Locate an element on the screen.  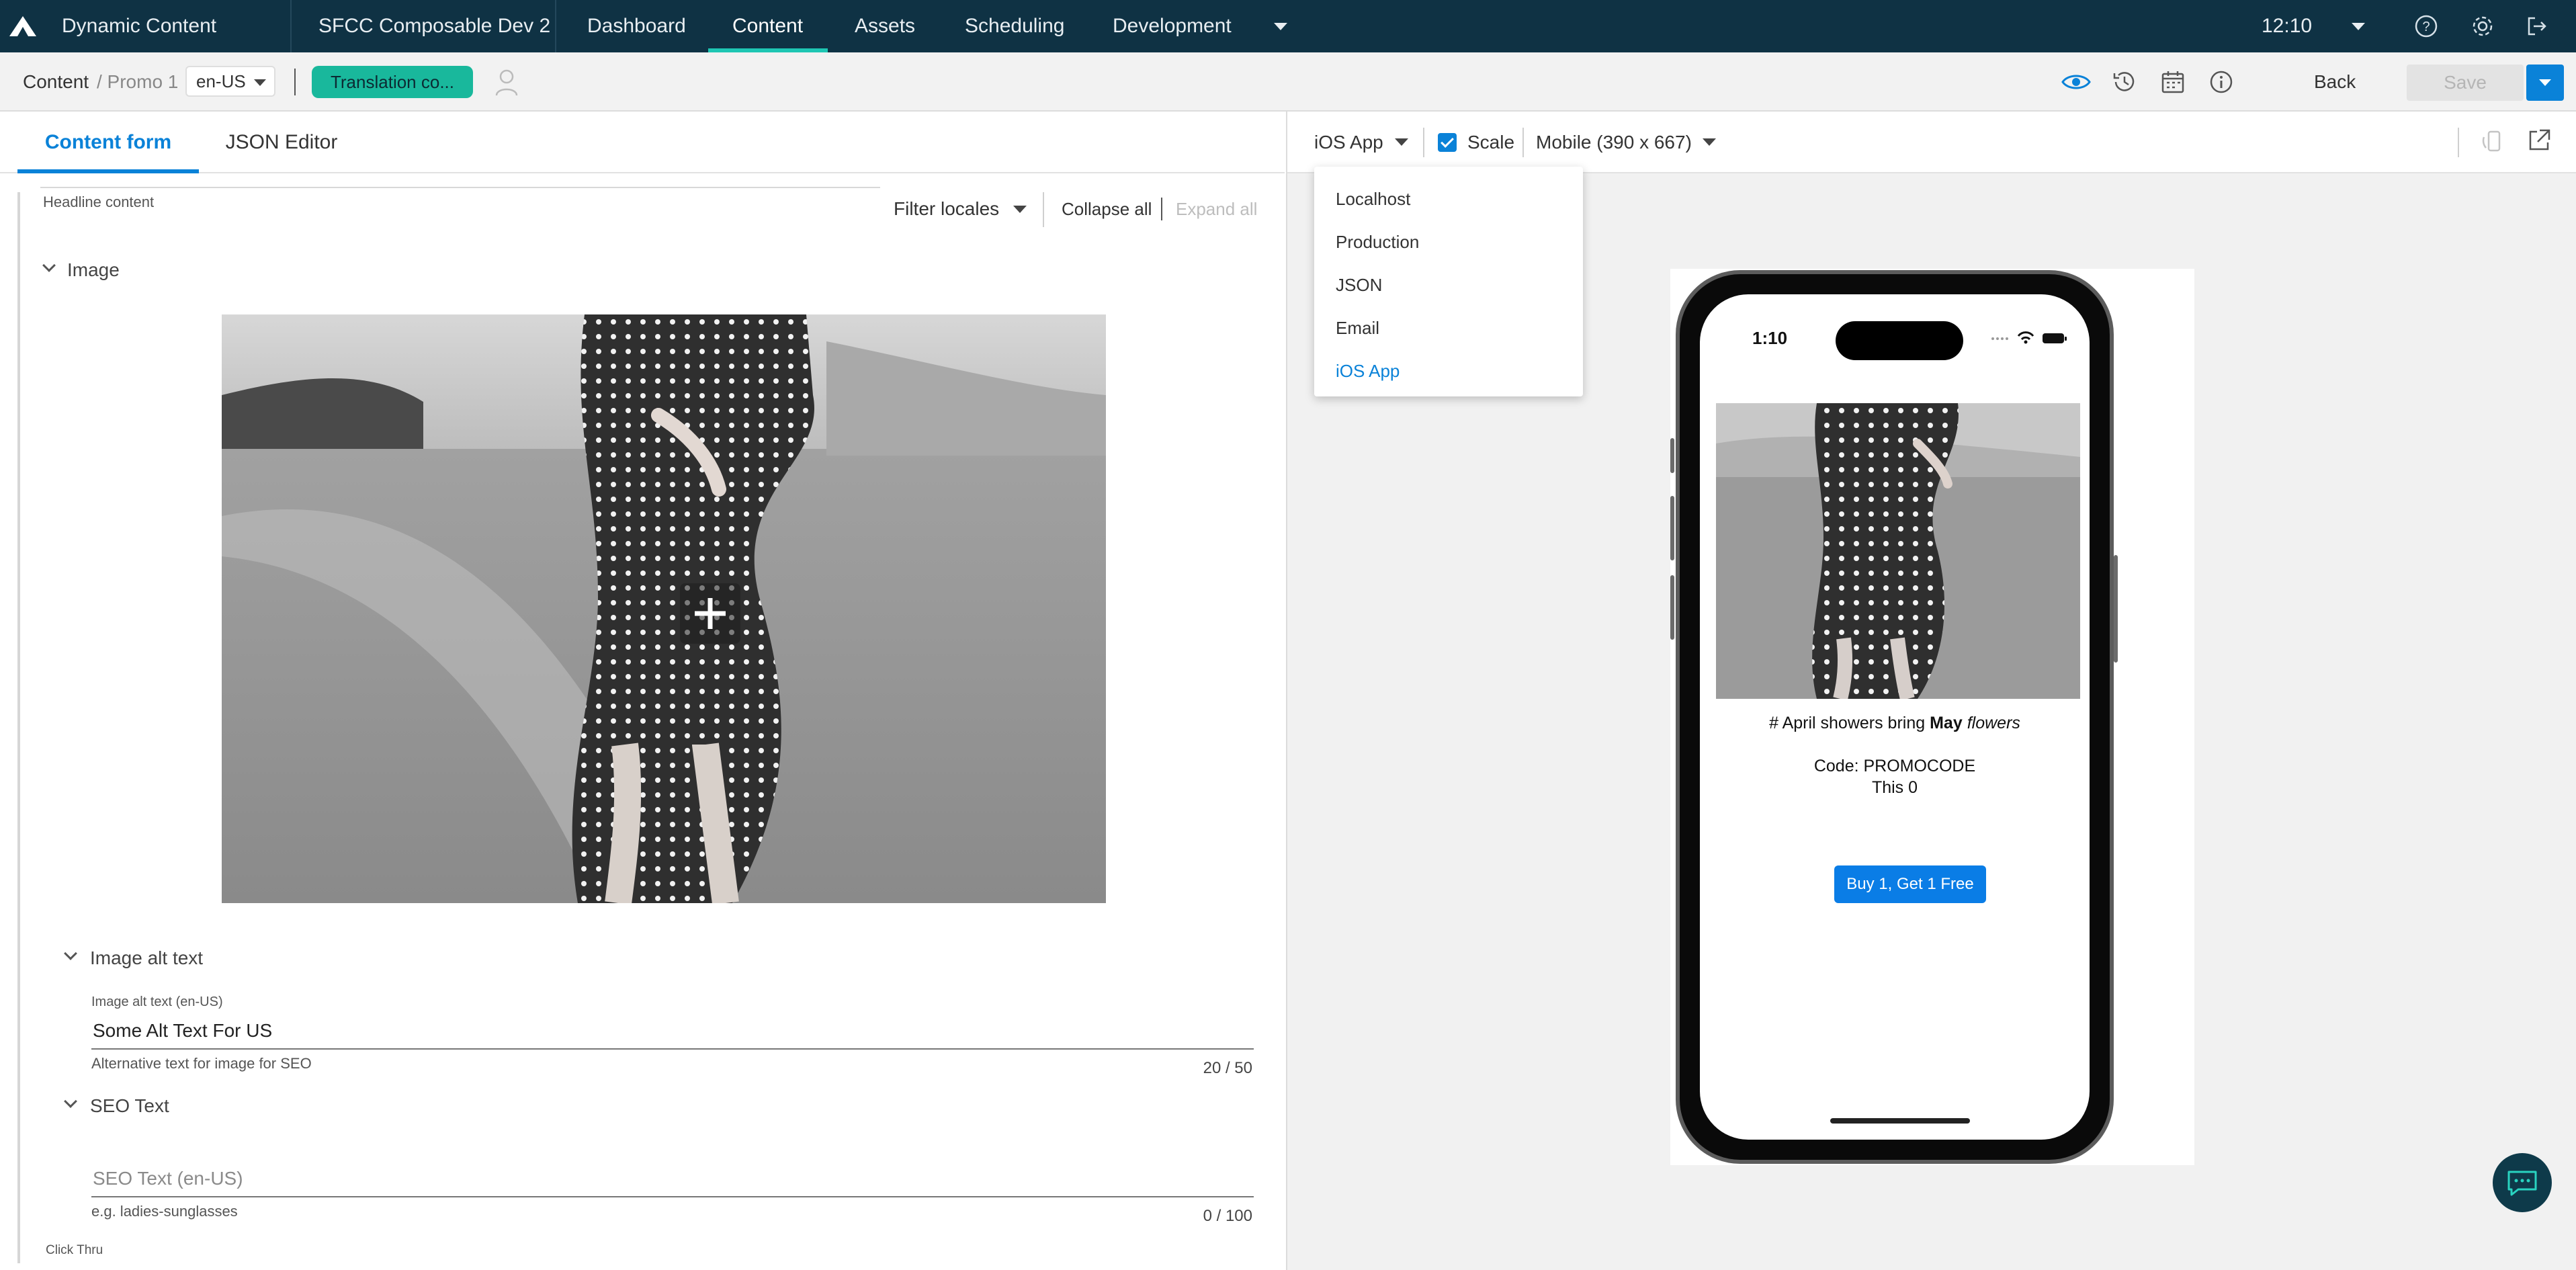
filter-locales-dropdown: Filter locales is located at coordinates (946, 209).